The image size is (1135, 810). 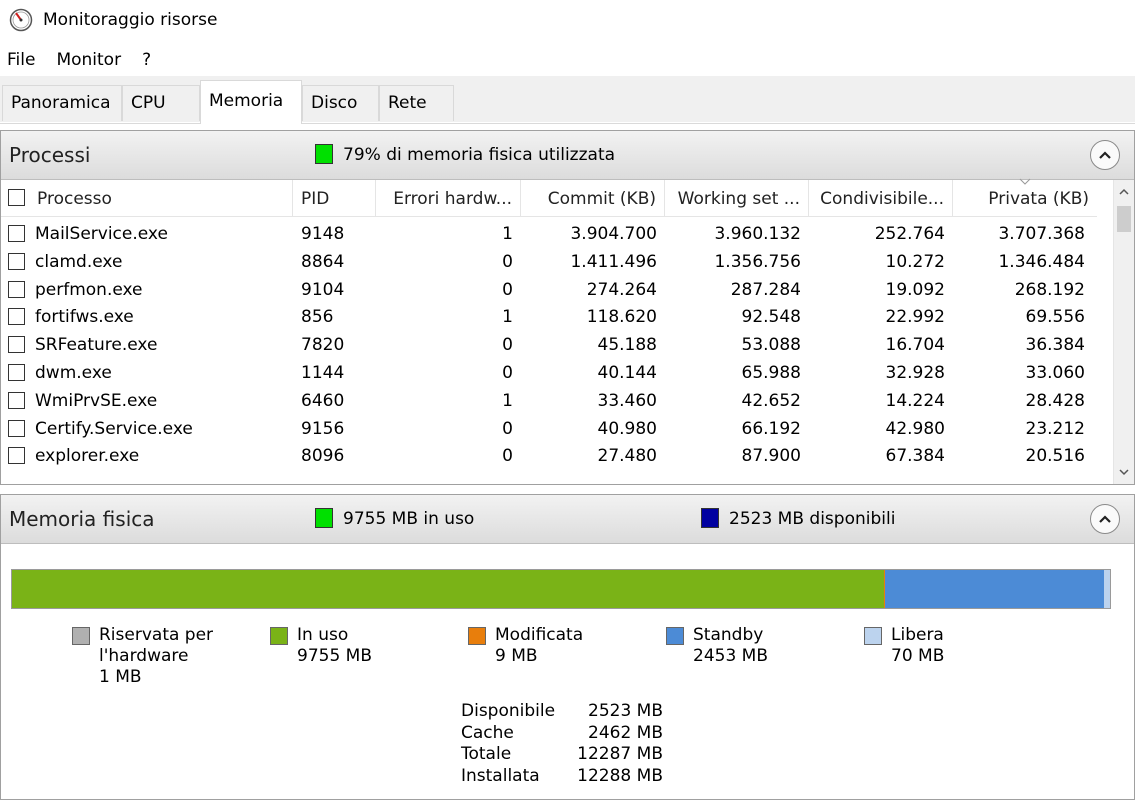 What do you see at coordinates (625, 711) in the screenshot?
I see `summary-value: 2523 MB` at bounding box center [625, 711].